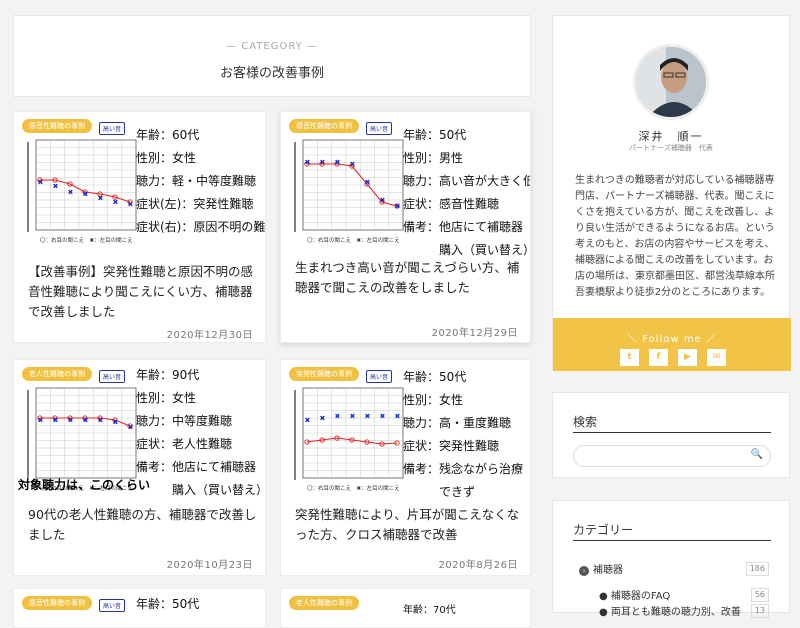 The width and height of the screenshot is (800, 628). I want to click on case-excerpt: 突発性難聴により、片耳が聞こえなくなった方、クロス補聴器で改善, so click(409, 525).